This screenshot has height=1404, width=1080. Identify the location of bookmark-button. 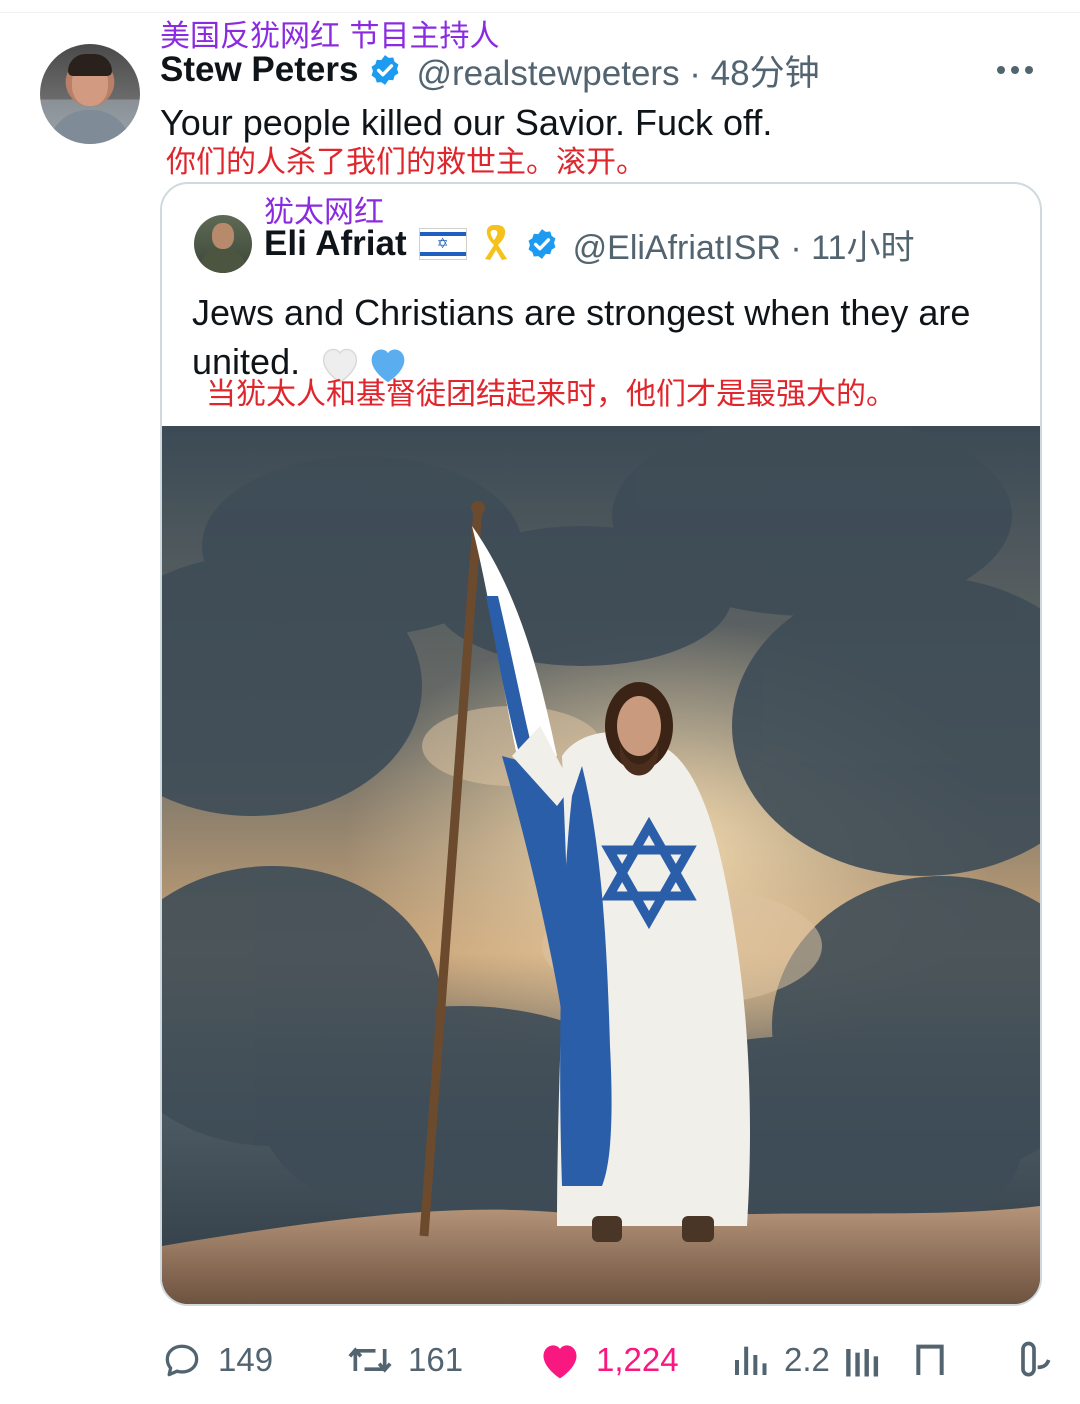
(930, 1360).